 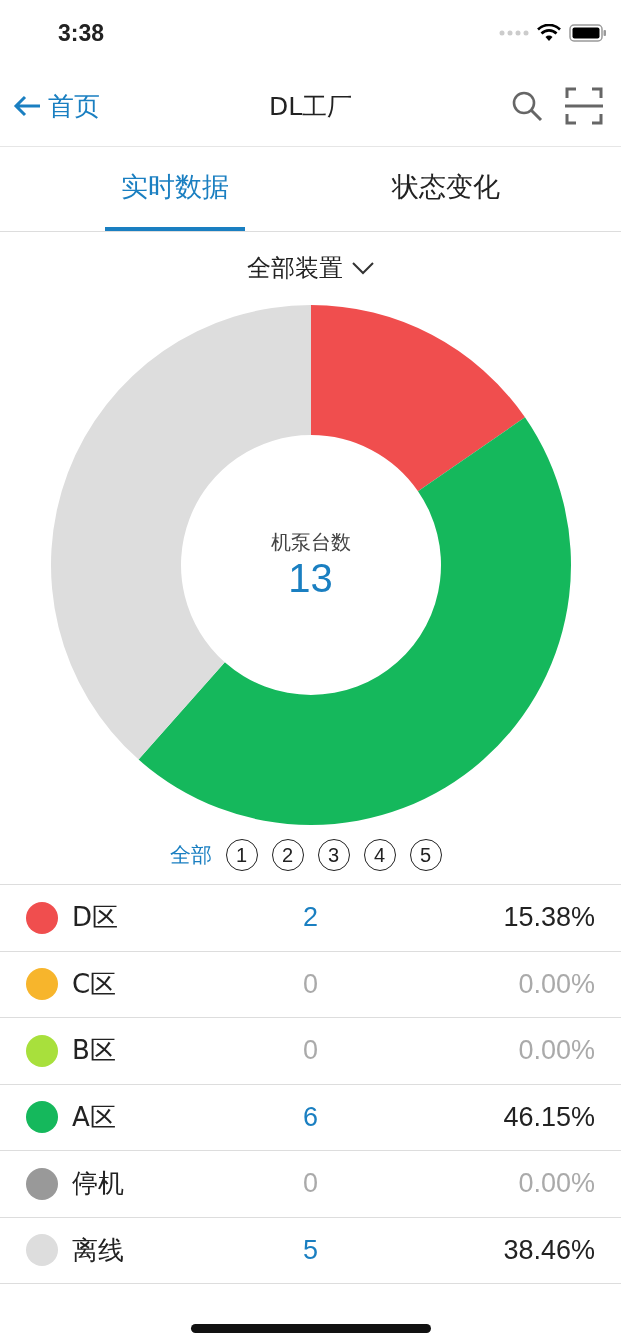 What do you see at coordinates (27, 106) in the screenshot?
I see `back-arrow-icon` at bounding box center [27, 106].